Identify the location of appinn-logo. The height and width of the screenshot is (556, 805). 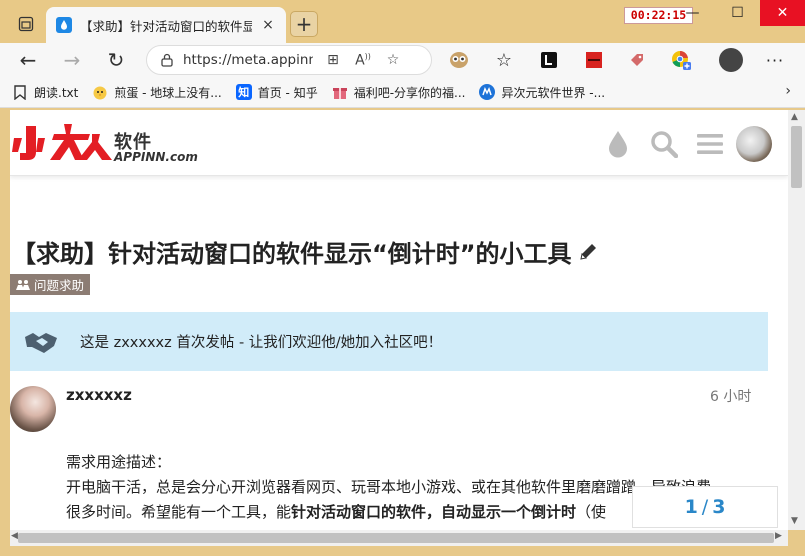
(64, 143).